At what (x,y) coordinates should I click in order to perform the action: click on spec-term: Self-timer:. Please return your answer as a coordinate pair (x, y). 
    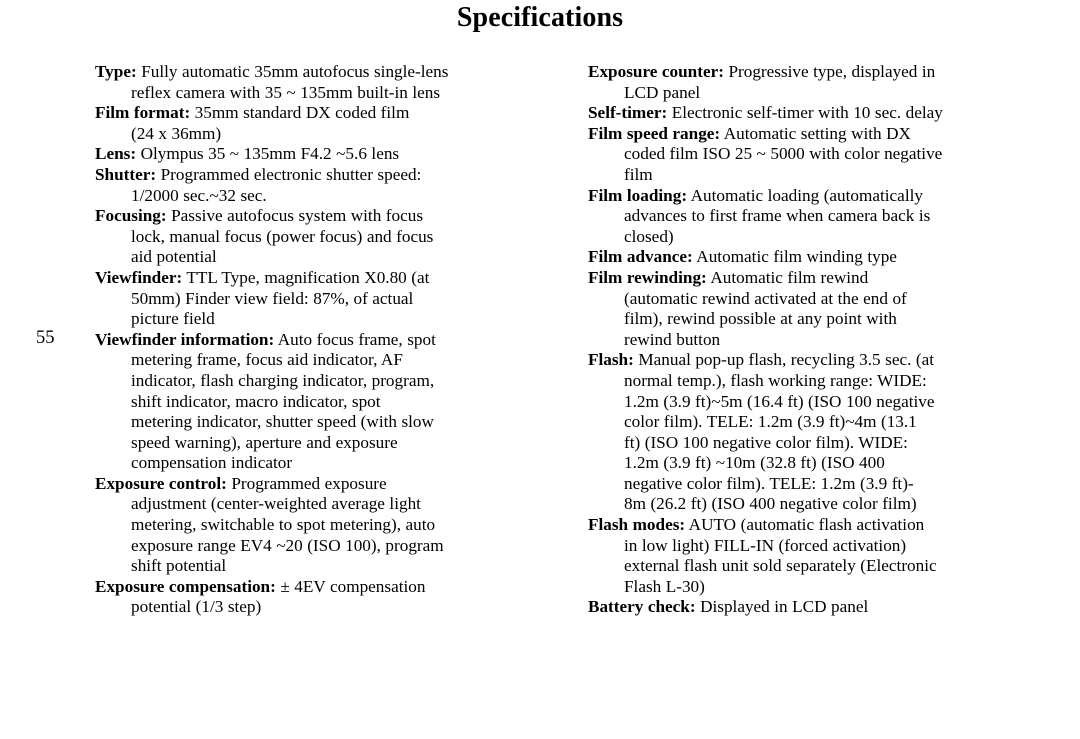
    Looking at the image, I should click on (628, 113).